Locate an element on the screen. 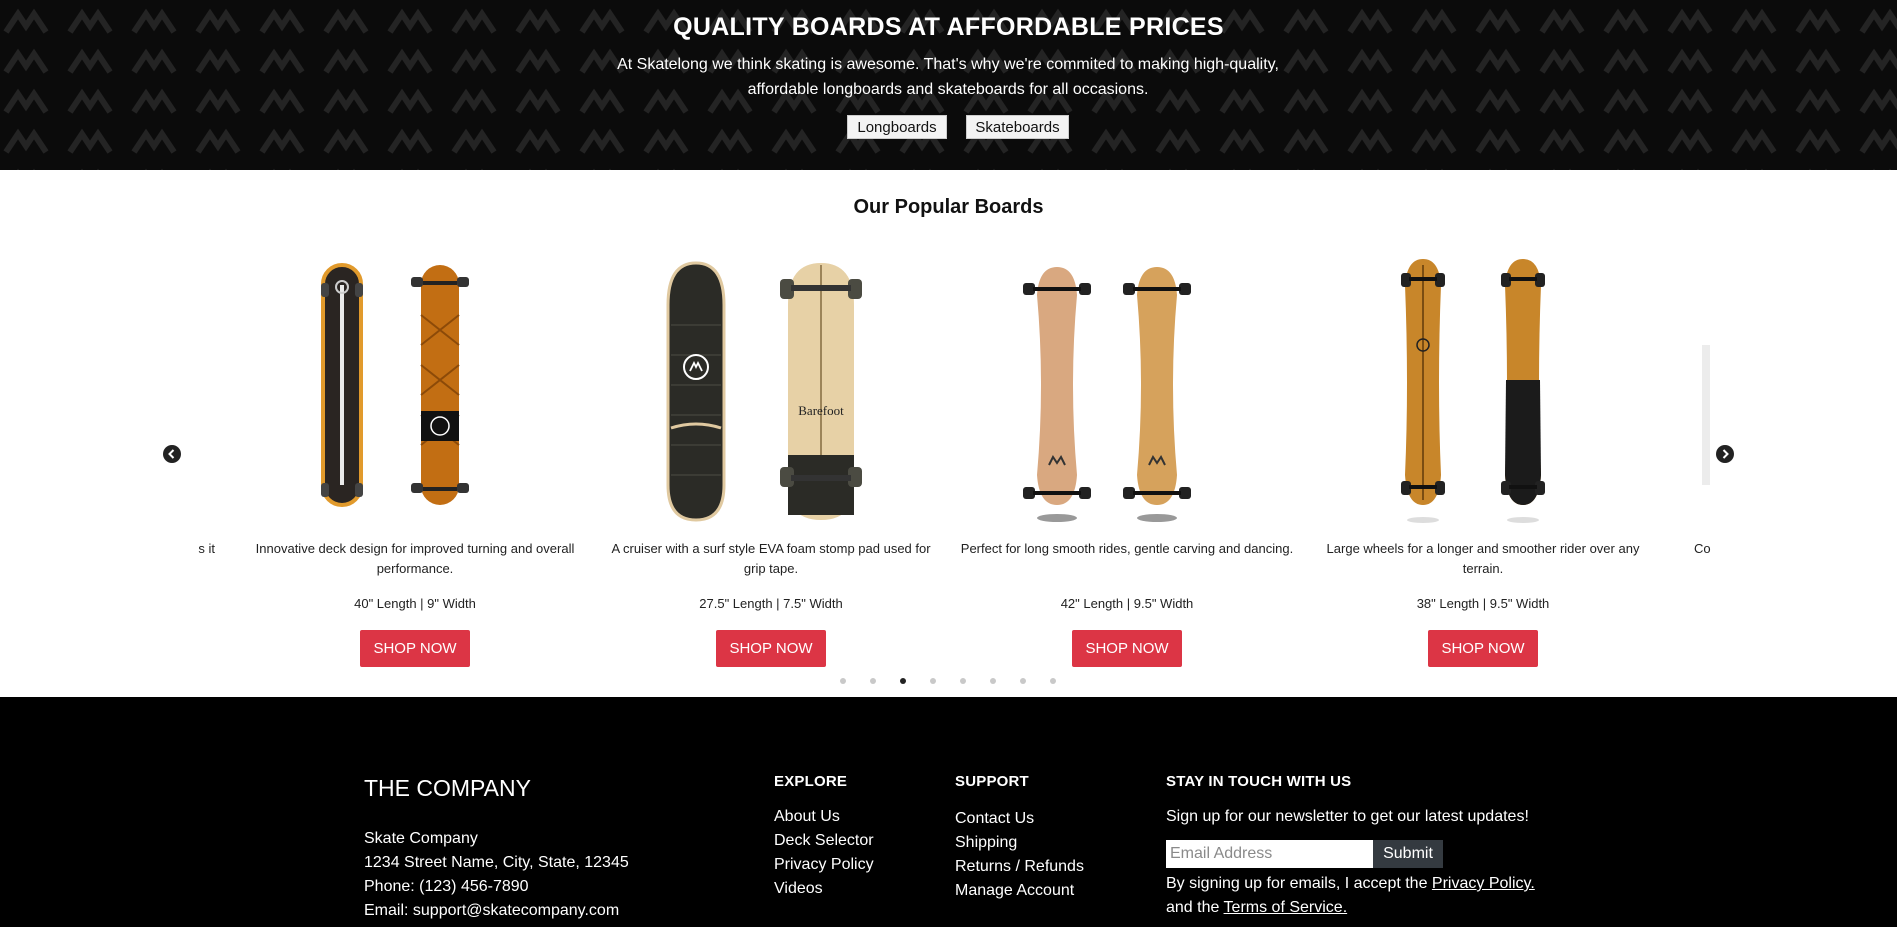 The width and height of the screenshot is (1897, 927). company-name: Skate Company is located at coordinates (421, 838).